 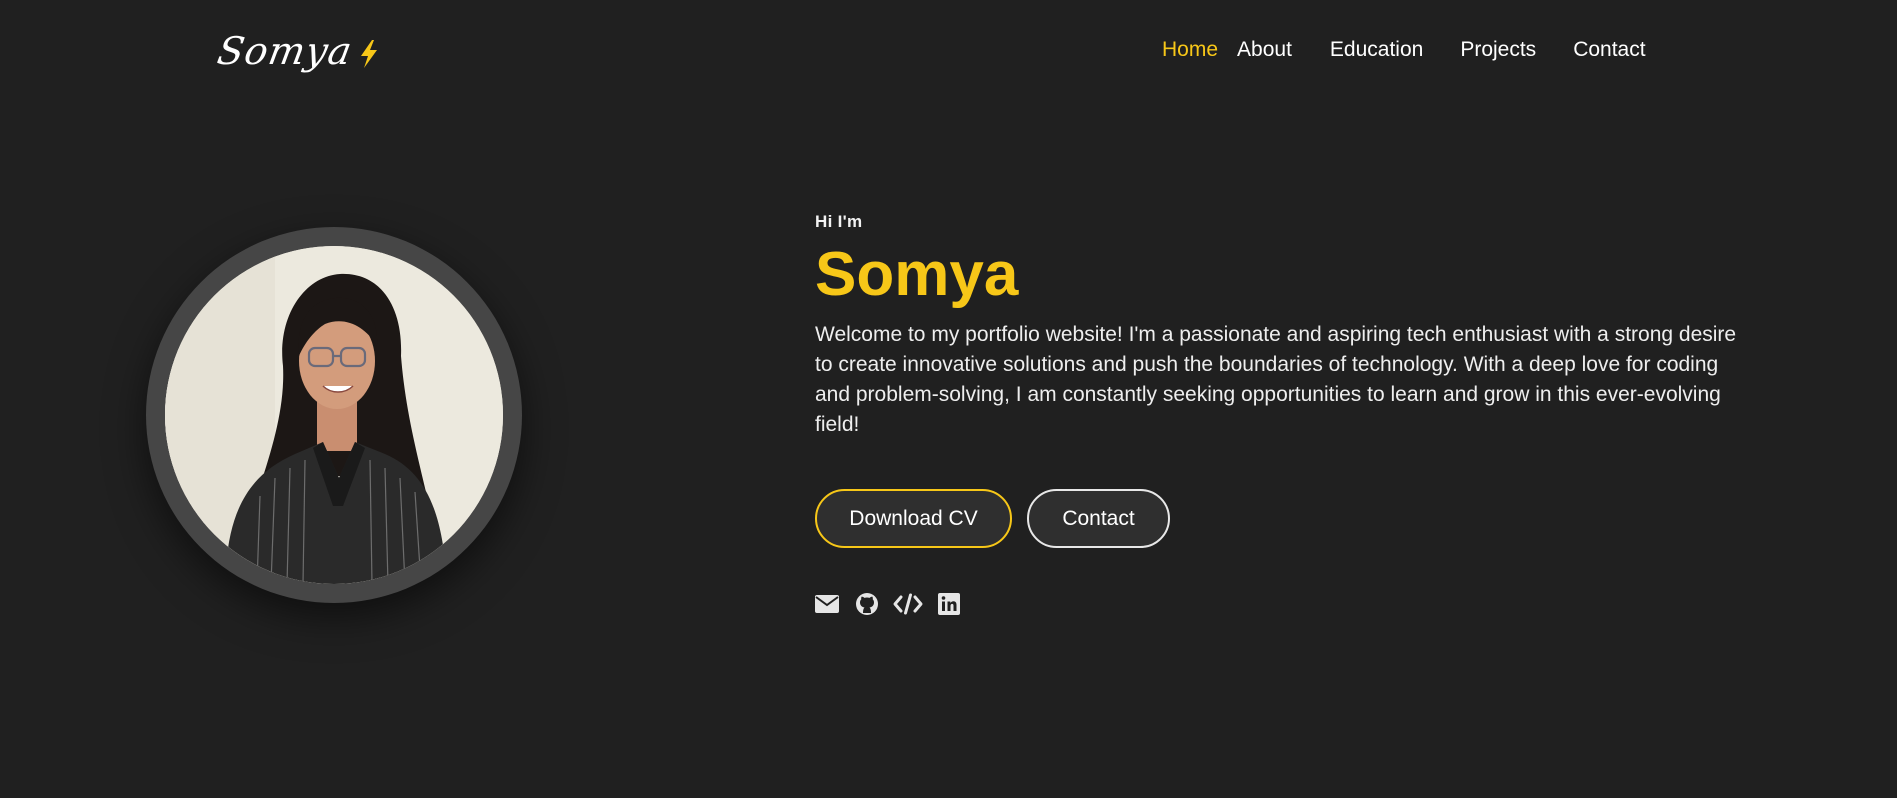 I want to click on linkedin-icon, so click(x=949, y=604).